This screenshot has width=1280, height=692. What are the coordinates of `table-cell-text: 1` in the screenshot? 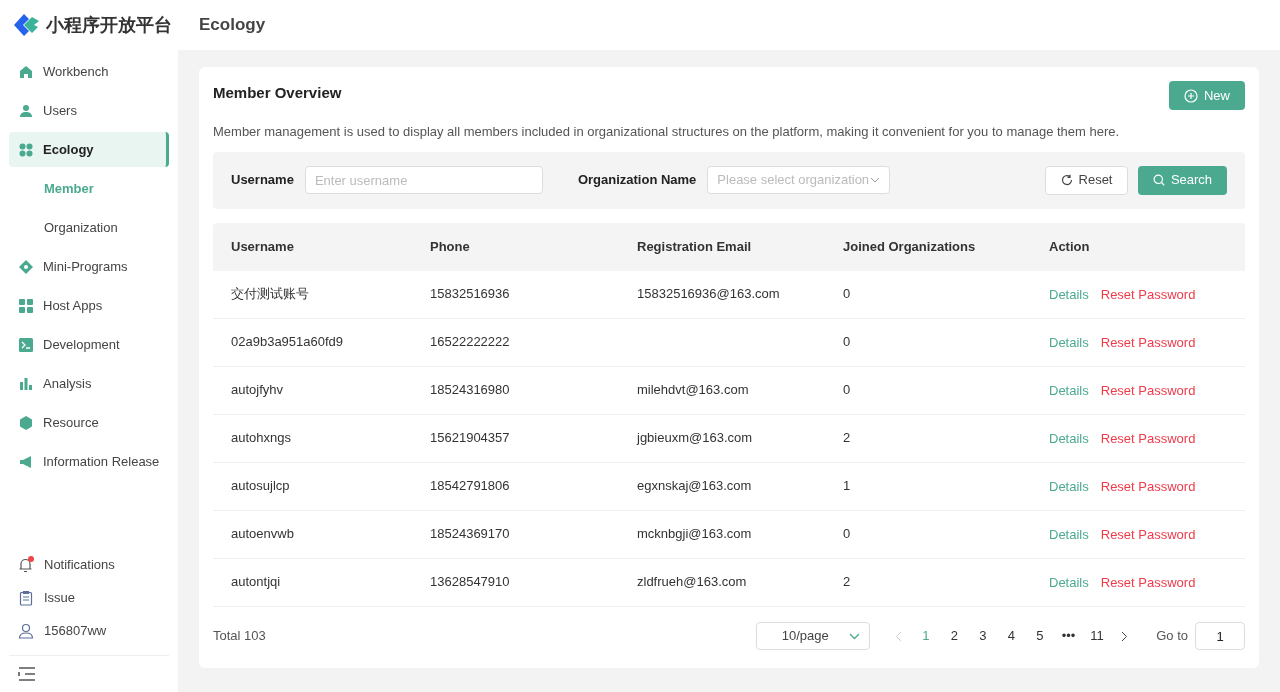 It's located at (847, 486).